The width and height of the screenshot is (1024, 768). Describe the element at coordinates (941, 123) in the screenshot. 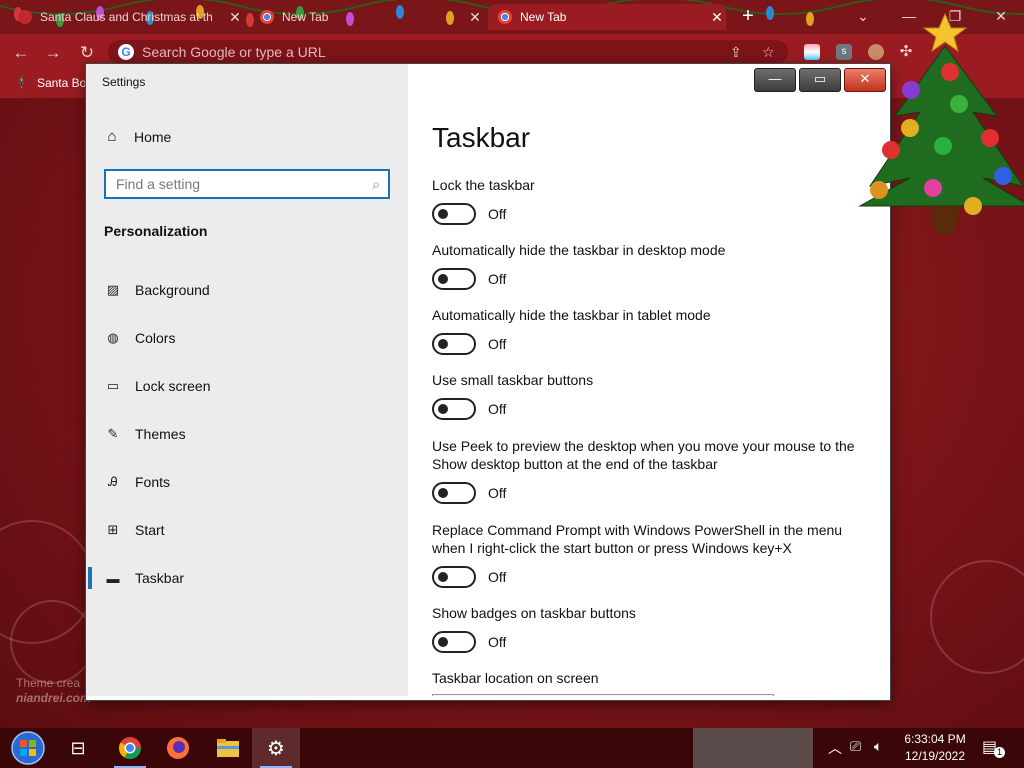

I see `christmas-tree-decoration` at that location.